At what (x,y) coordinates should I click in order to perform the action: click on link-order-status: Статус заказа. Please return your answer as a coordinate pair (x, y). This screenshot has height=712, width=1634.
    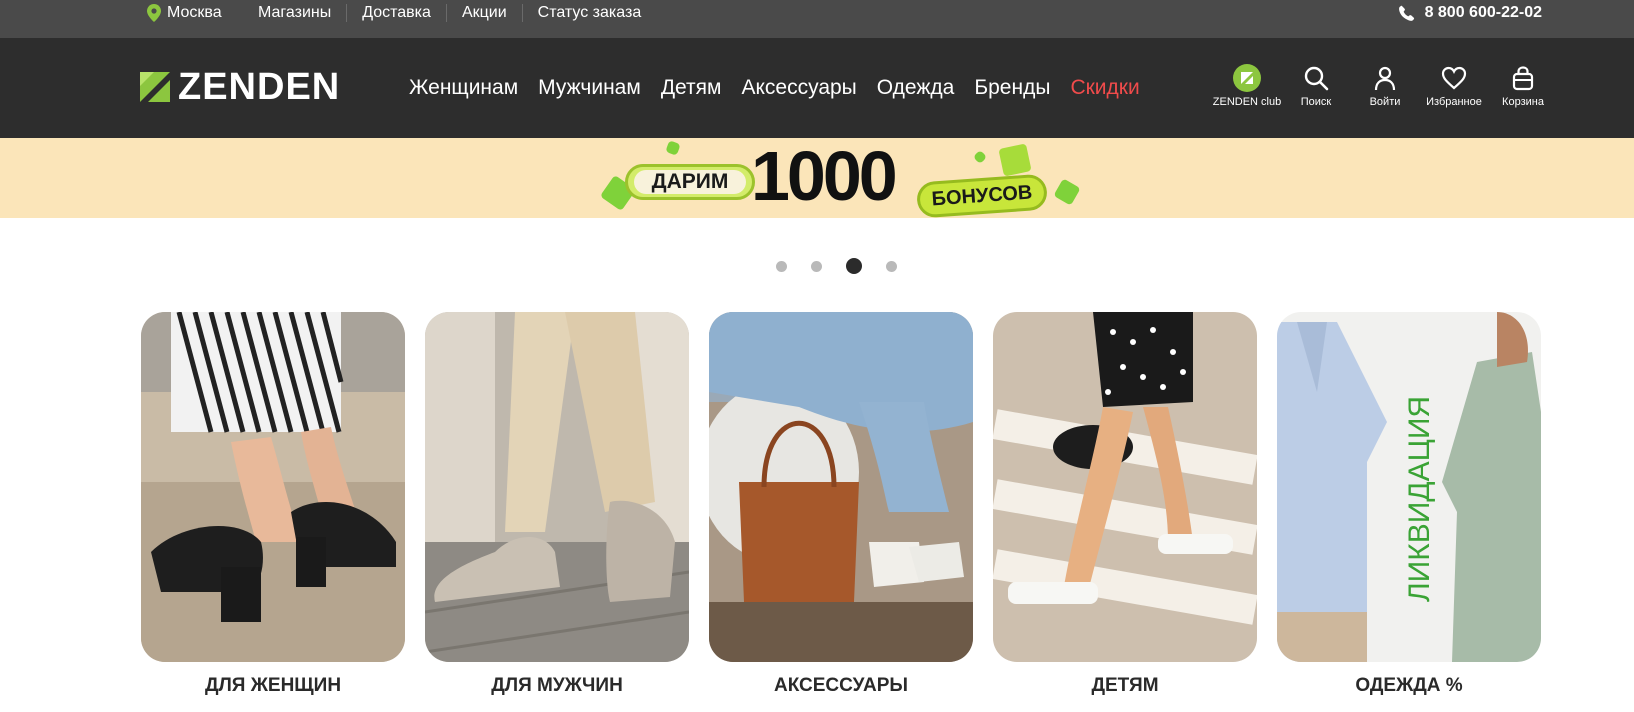
    Looking at the image, I should click on (590, 13).